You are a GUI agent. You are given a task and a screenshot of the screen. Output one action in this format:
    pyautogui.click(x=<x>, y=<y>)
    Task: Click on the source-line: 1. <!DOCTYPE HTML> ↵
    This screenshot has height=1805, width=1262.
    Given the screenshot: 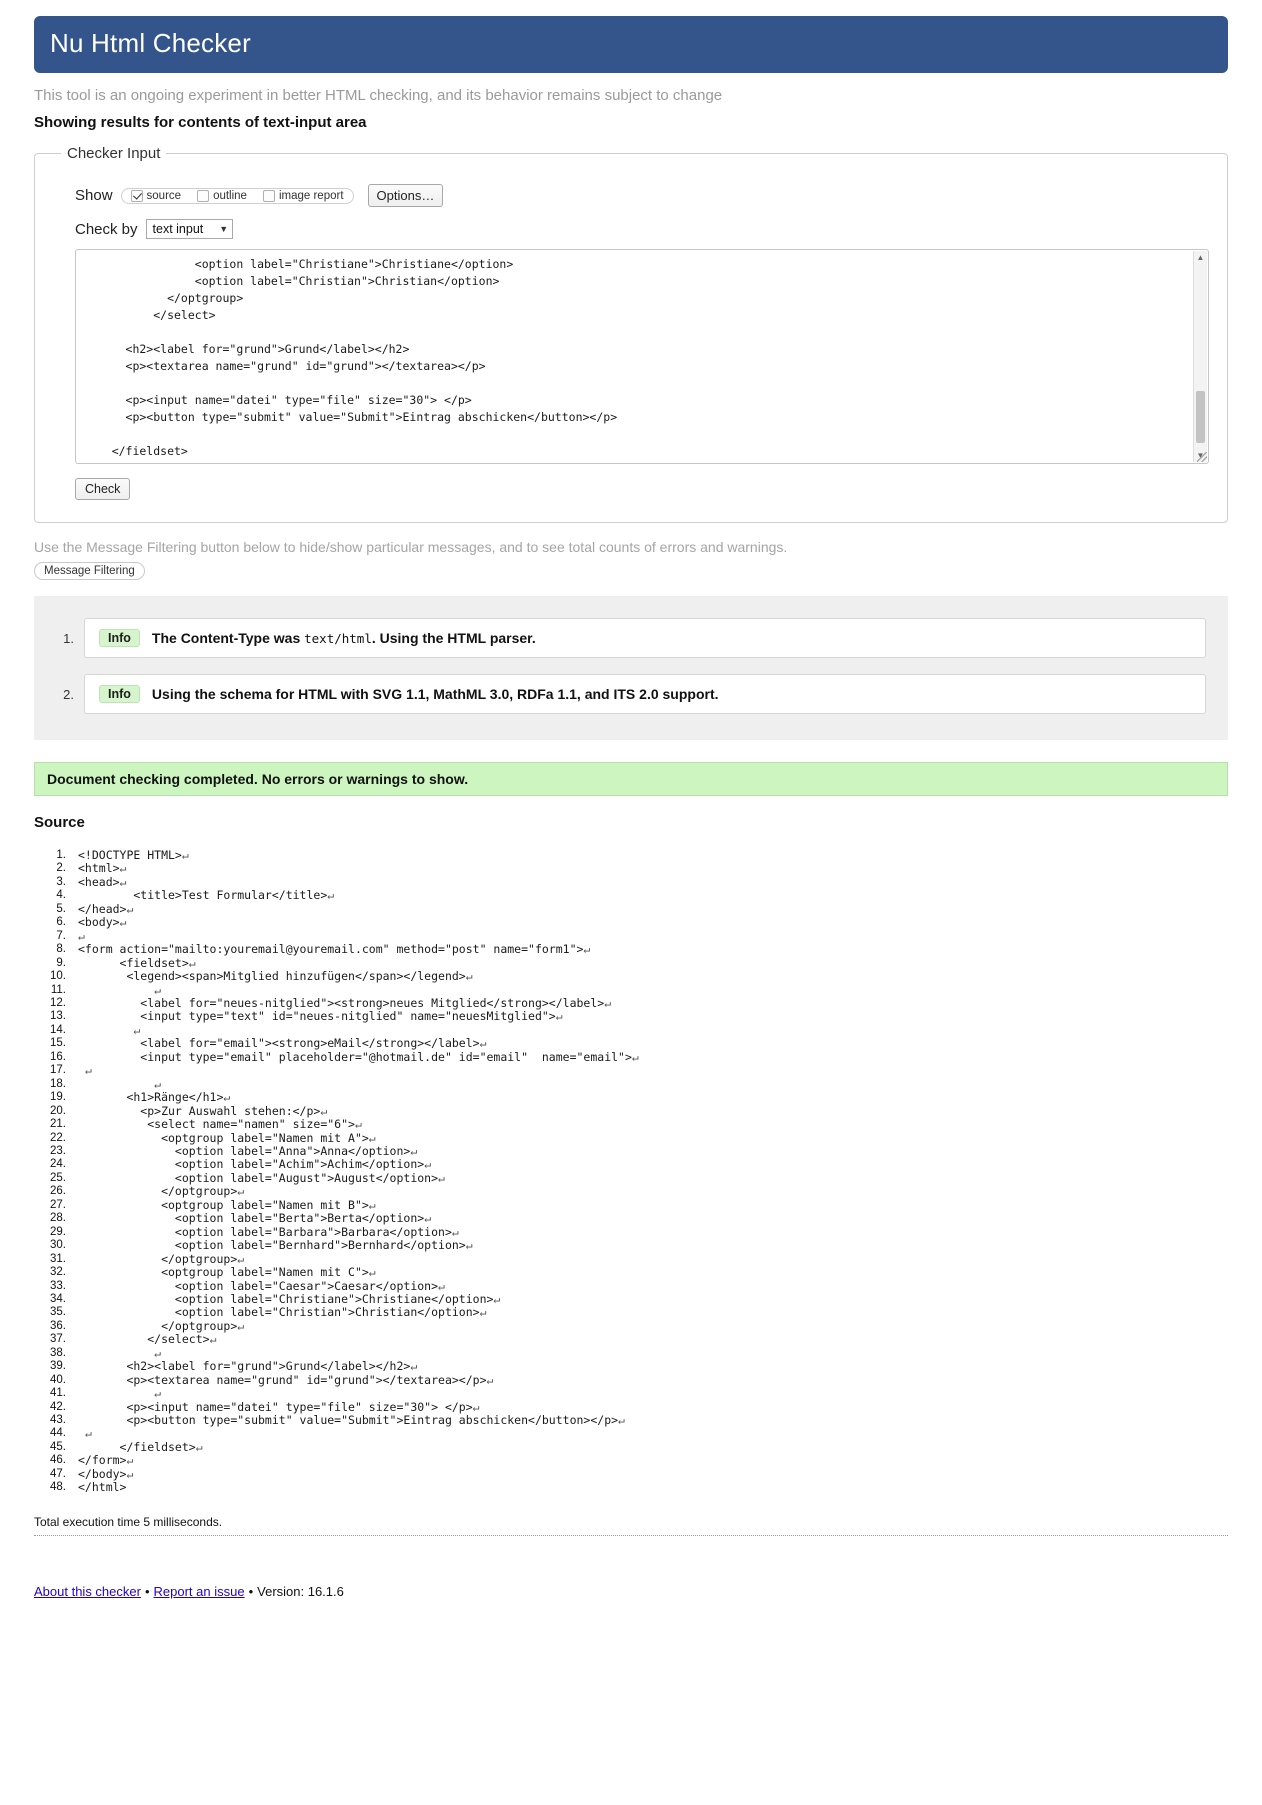 What is the action you would take?
    pyautogui.click(x=631, y=855)
    